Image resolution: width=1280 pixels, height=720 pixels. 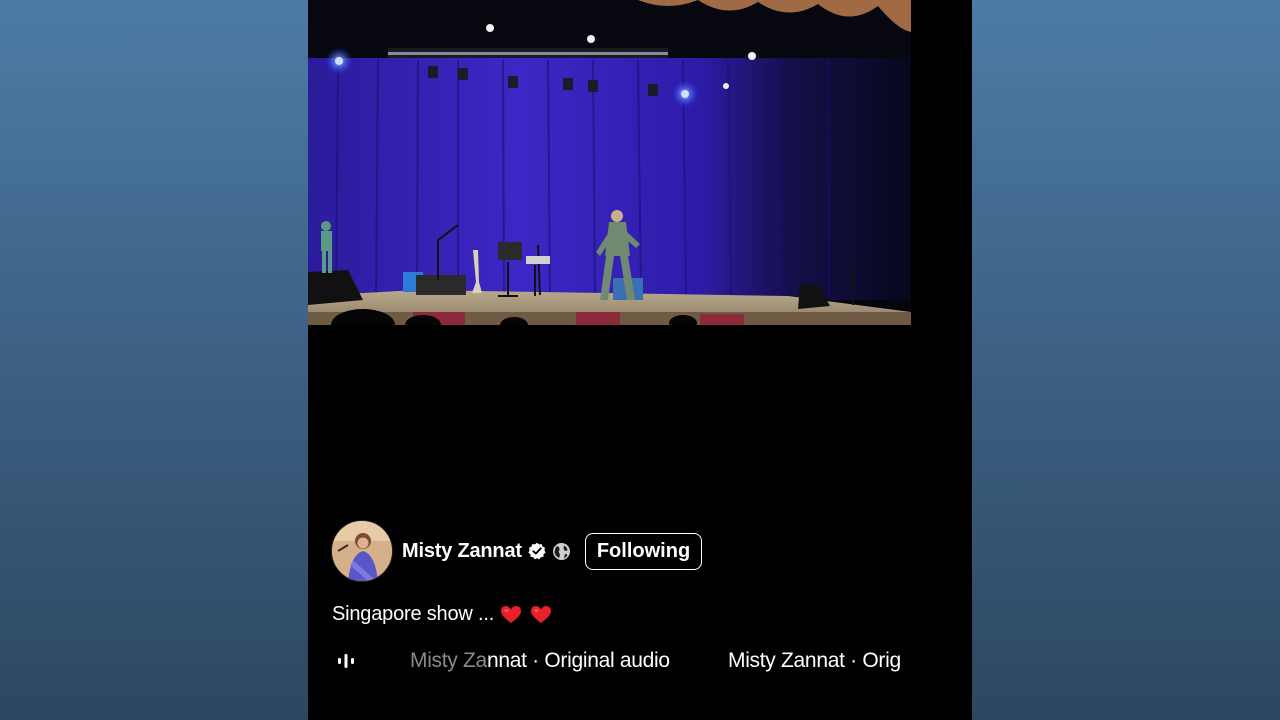 What do you see at coordinates (578, 660) in the screenshot?
I see `audio-label-rest: nnat · Original audio` at bounding box center [578, 660].